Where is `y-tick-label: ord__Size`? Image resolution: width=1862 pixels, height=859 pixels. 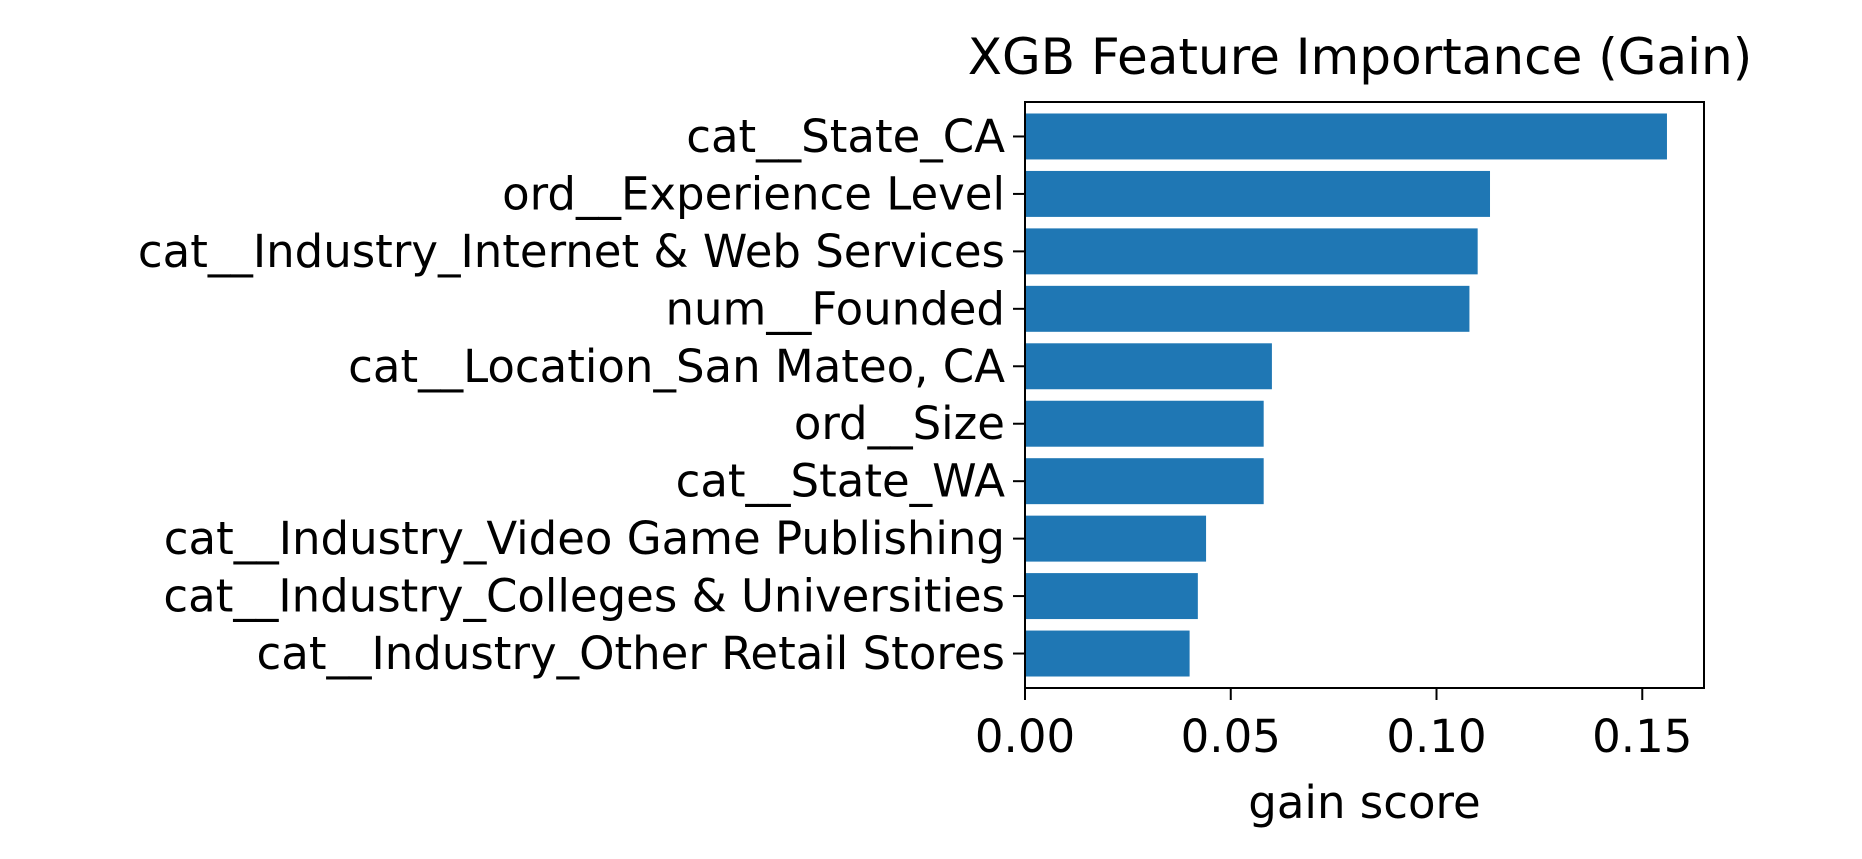 y-tick-label: ord__Size is located at coordinates (899, 423).